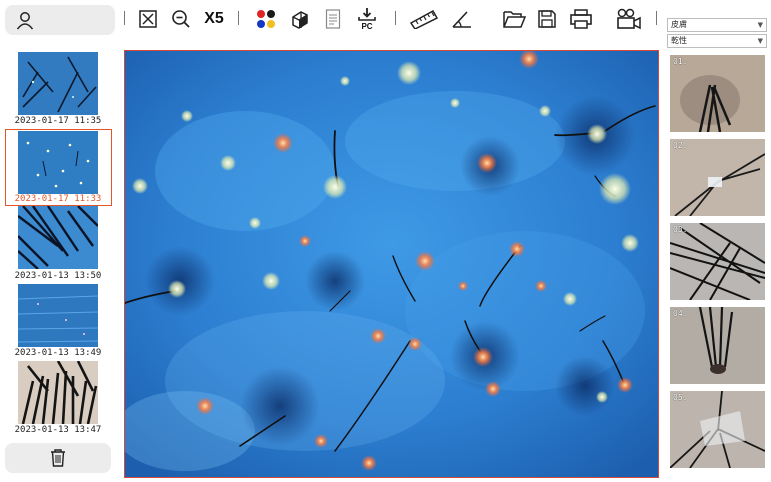 The height and width of the screenshot is (482, 771). I want to click on color-palette-icon, so click(266, 19).